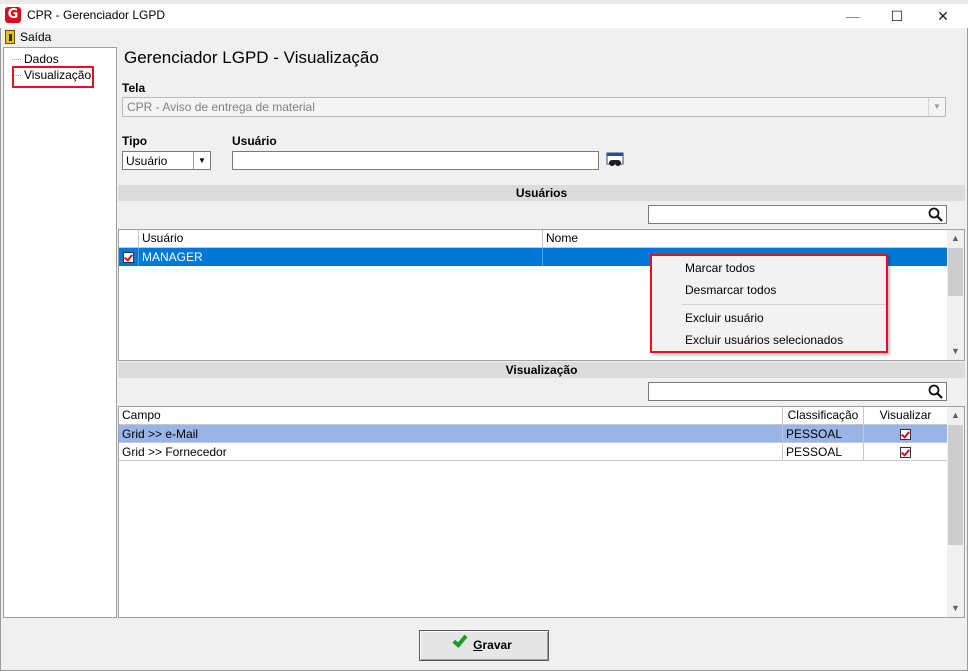  What do you see at coordinates (853, 16) in the screenshot?
I see `minimize-button: —` at bounding box center [853, 16].